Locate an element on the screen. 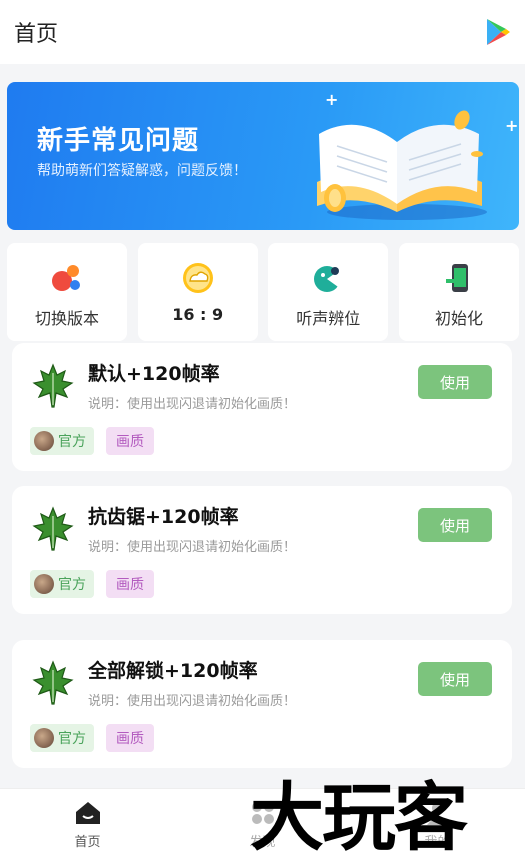  page-title: 首页 is located at coordinates (36, 34).